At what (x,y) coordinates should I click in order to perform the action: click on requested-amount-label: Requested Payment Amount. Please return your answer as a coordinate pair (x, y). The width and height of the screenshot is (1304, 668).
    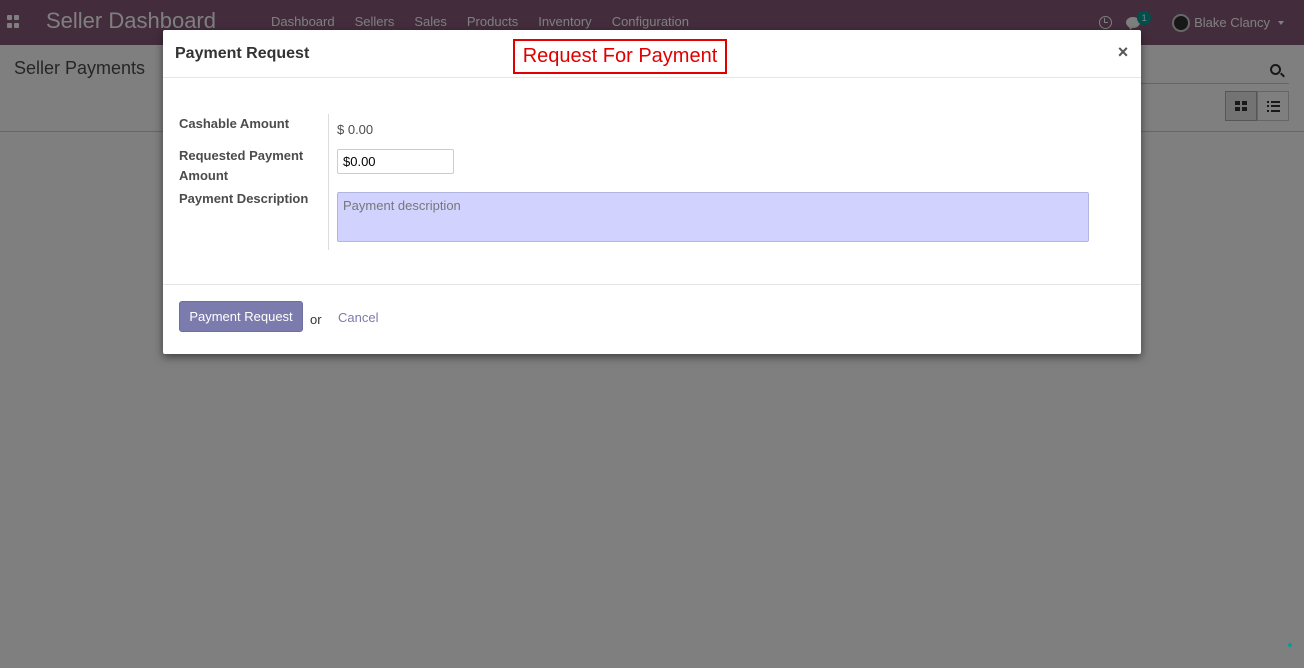
    Looking at the image, I should click on (241, 165).